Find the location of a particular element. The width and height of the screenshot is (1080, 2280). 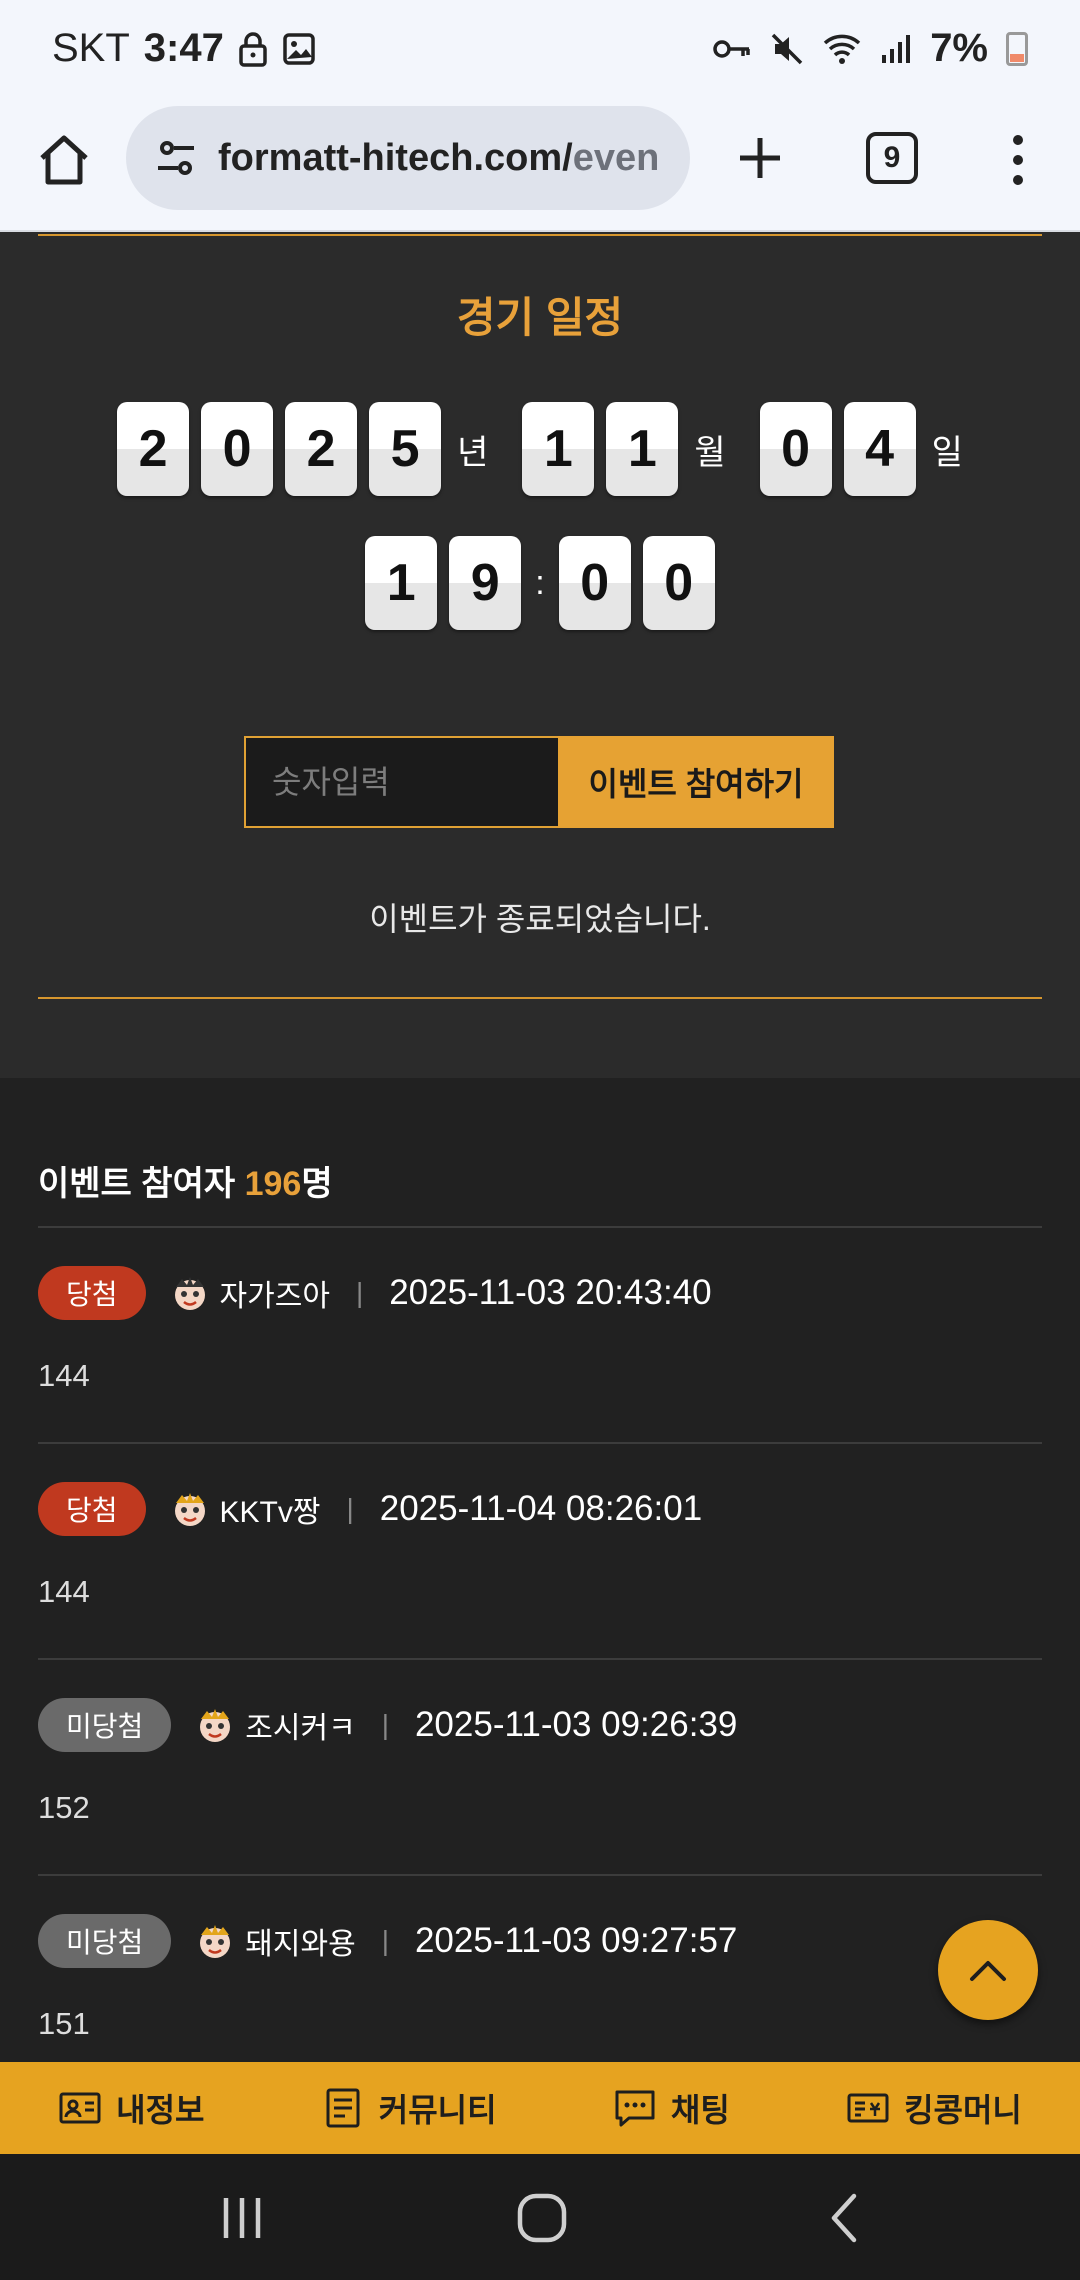

nav-label: 채팅 is located at coordinates (700, 2110).